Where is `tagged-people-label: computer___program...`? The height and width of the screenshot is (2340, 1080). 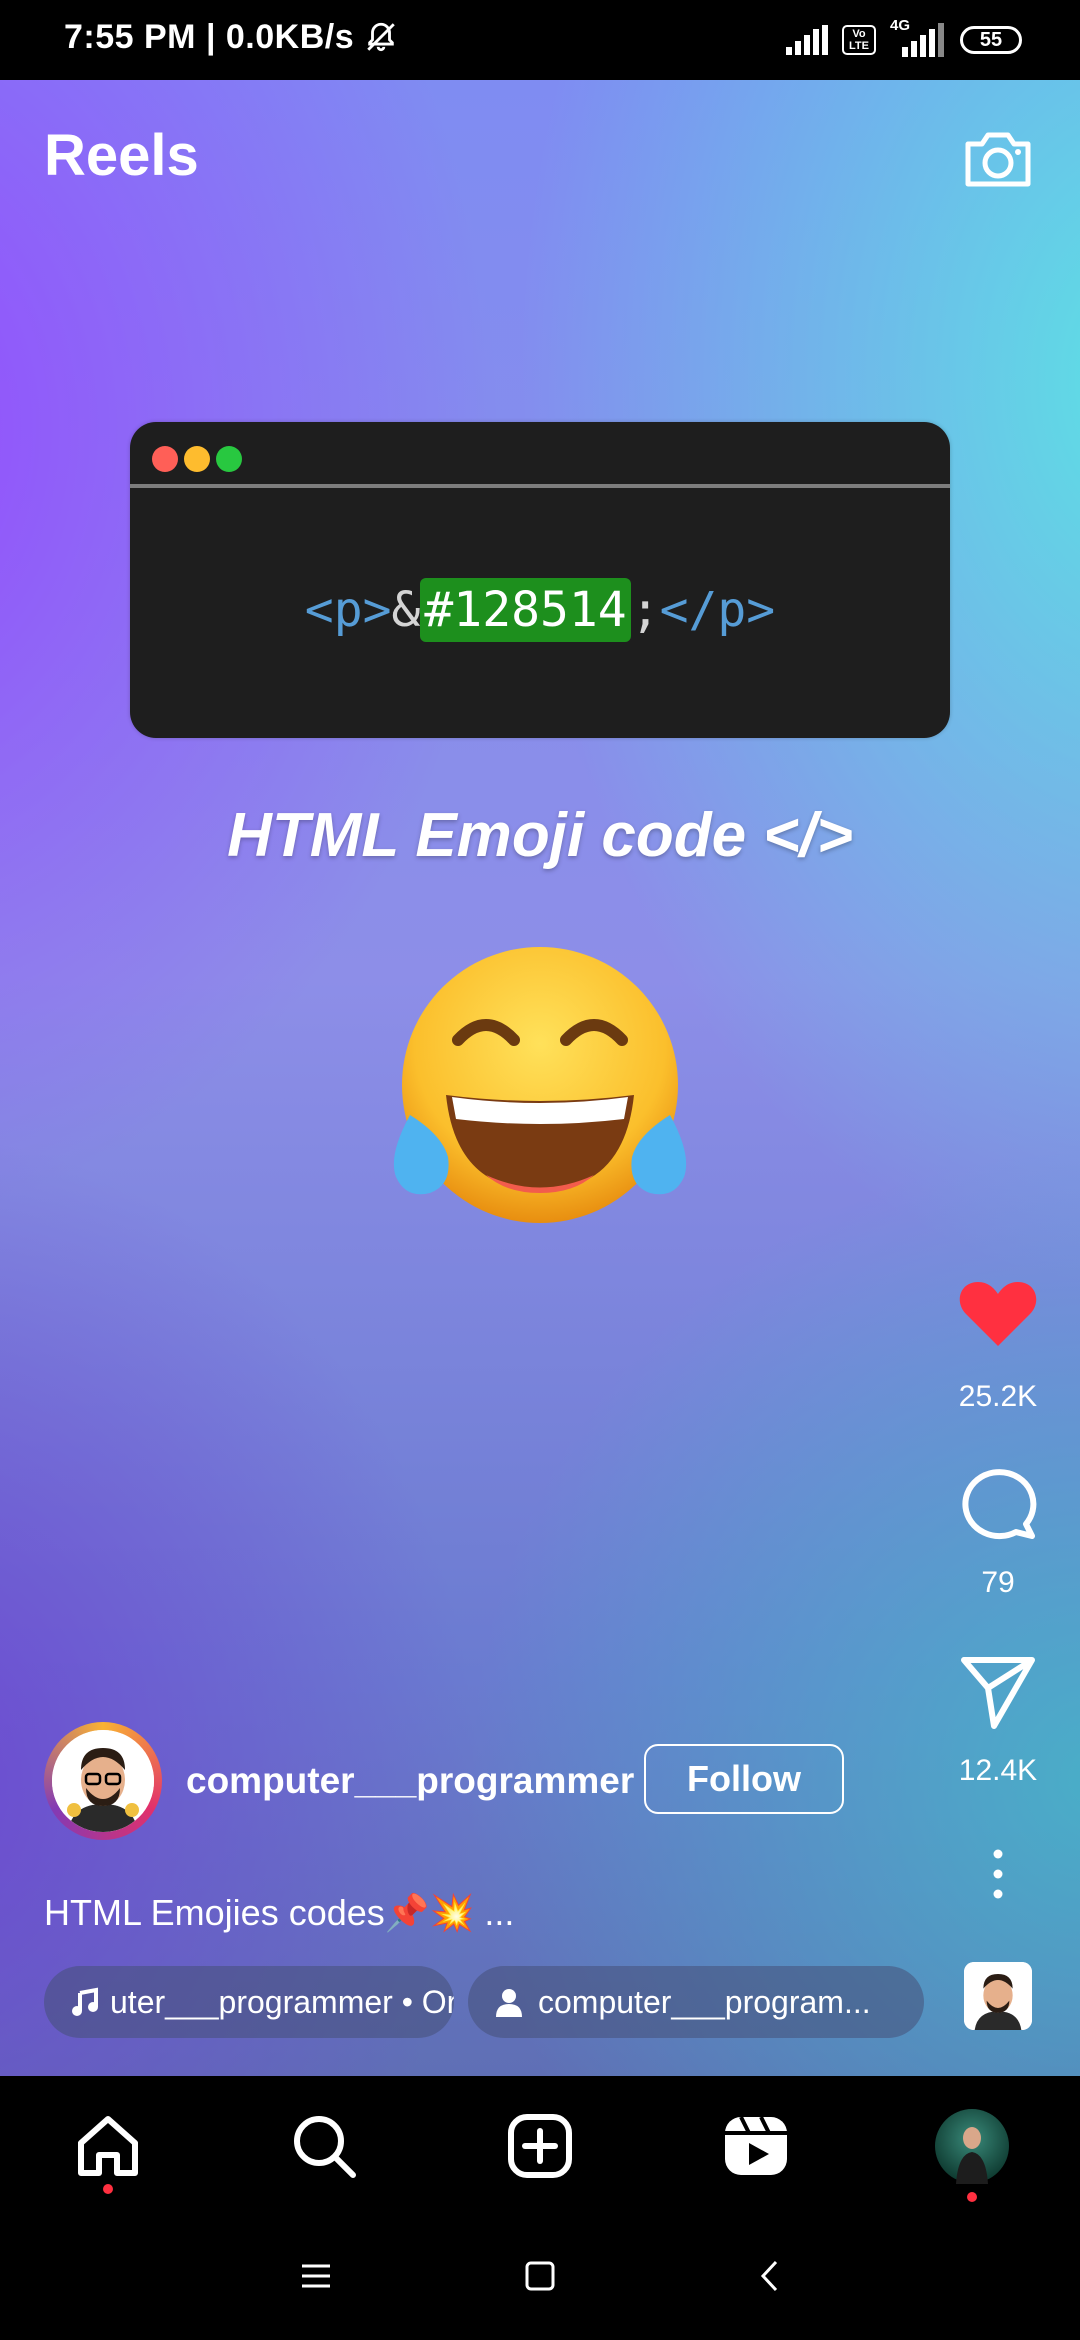
tagged-people-label: computer___program... is located at coordinates (704, 2001).